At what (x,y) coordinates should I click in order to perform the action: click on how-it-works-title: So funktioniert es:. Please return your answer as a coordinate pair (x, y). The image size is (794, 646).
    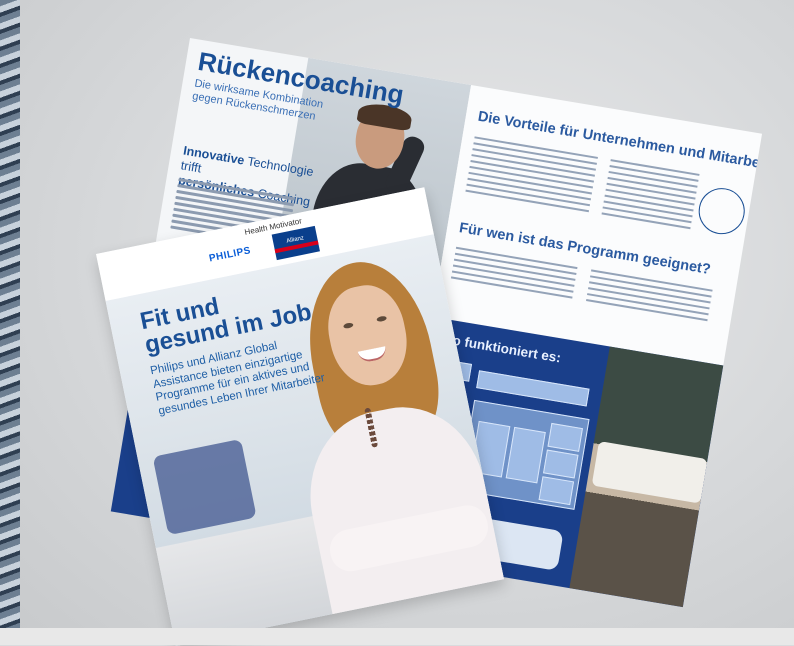
    Looking at the image, I should click on (502, 348).